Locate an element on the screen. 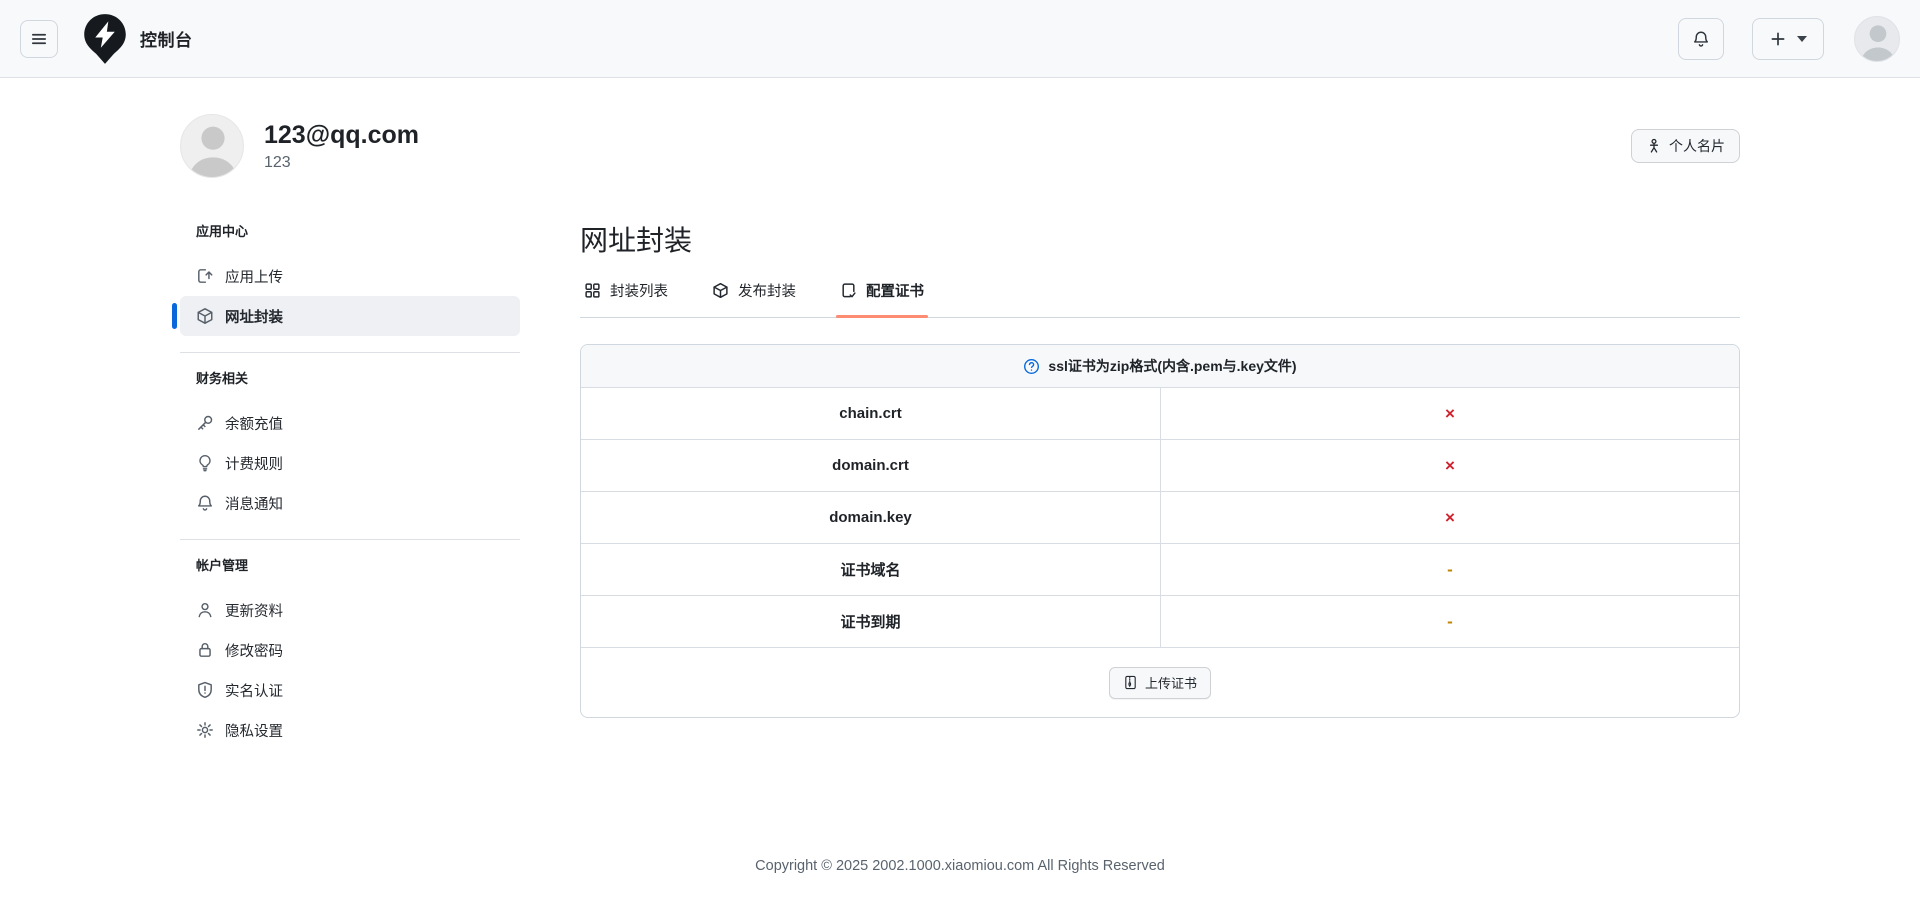  chevron-down-icon is located at coordinates (1802, 38).